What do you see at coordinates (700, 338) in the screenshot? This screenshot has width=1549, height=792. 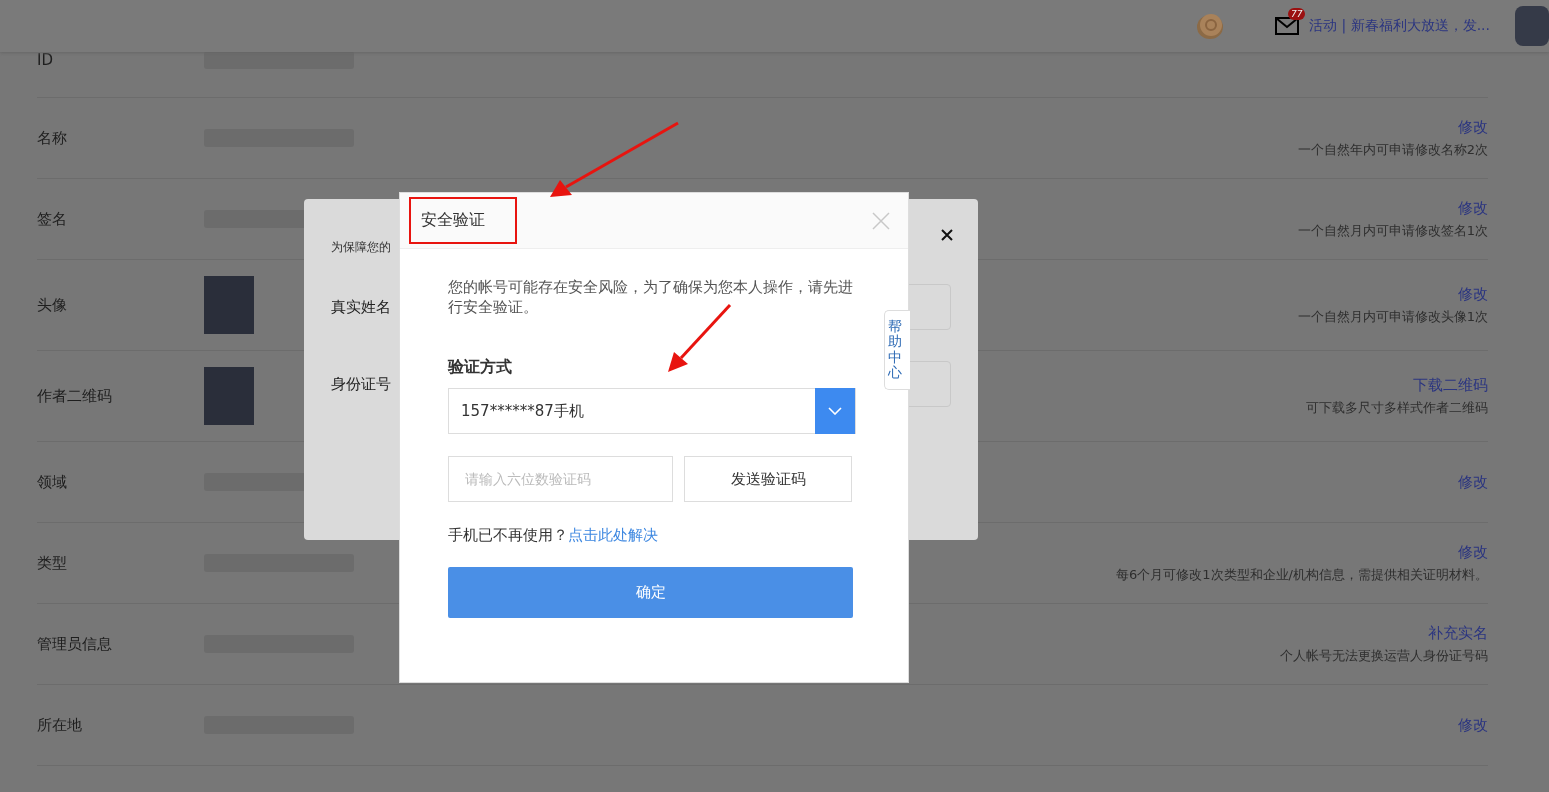 I see `arrow-drawing` at bounding box center [700, 338].